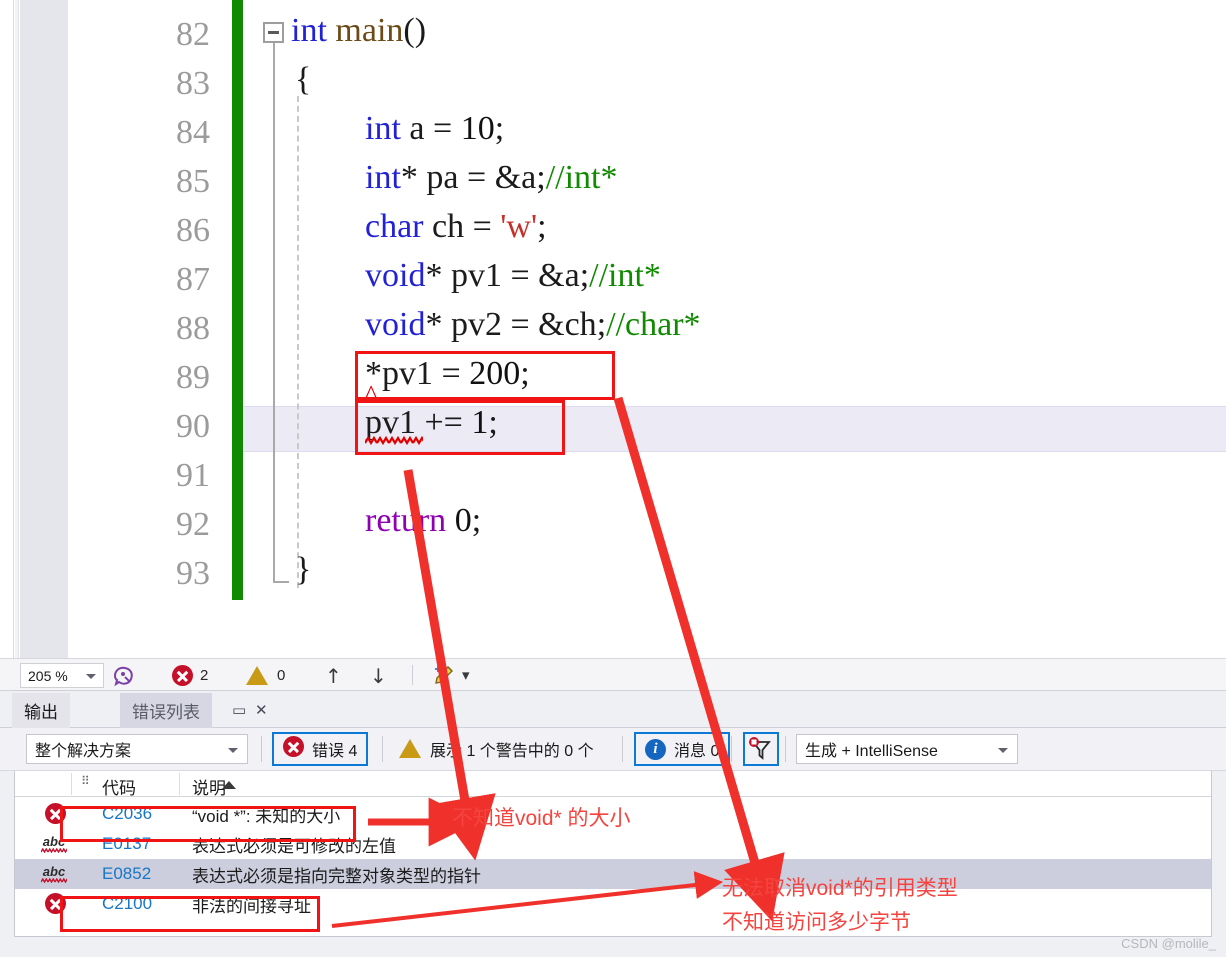 The width and height of the screenshot is (1226, 957). What do you see at coordinates (281, 582) in the screenshot?
I see `block-structure-guide-foot` at bounding box center [281, 582].